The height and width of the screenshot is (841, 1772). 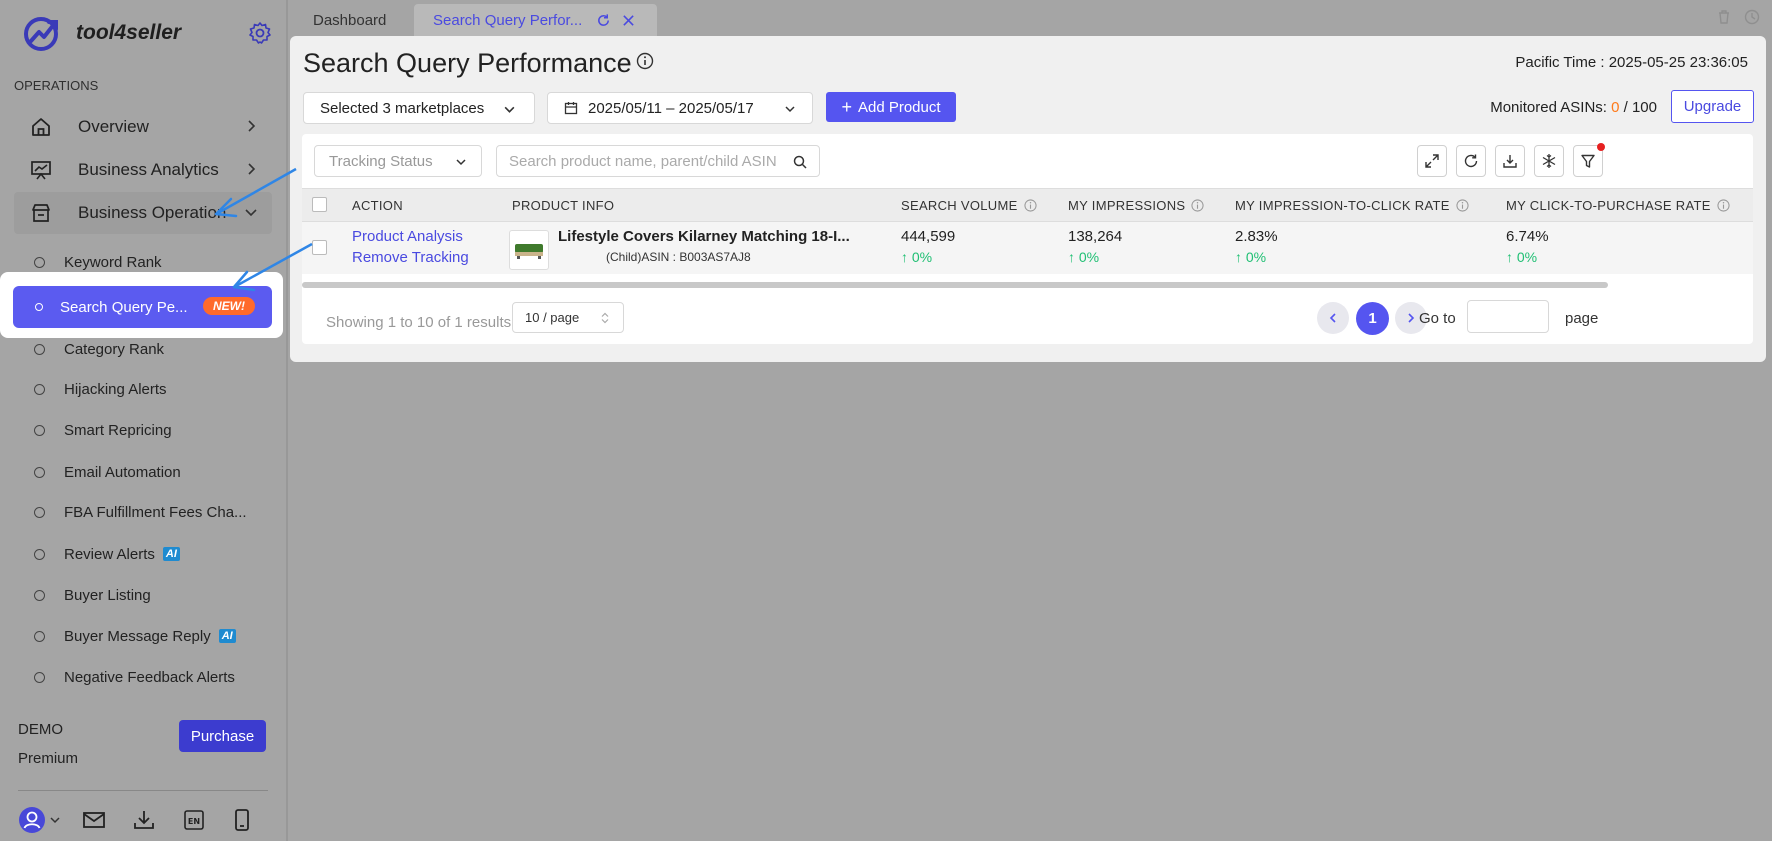 I want to click on sidebar-item-label: Category Rank, so click(x=114, y=349).